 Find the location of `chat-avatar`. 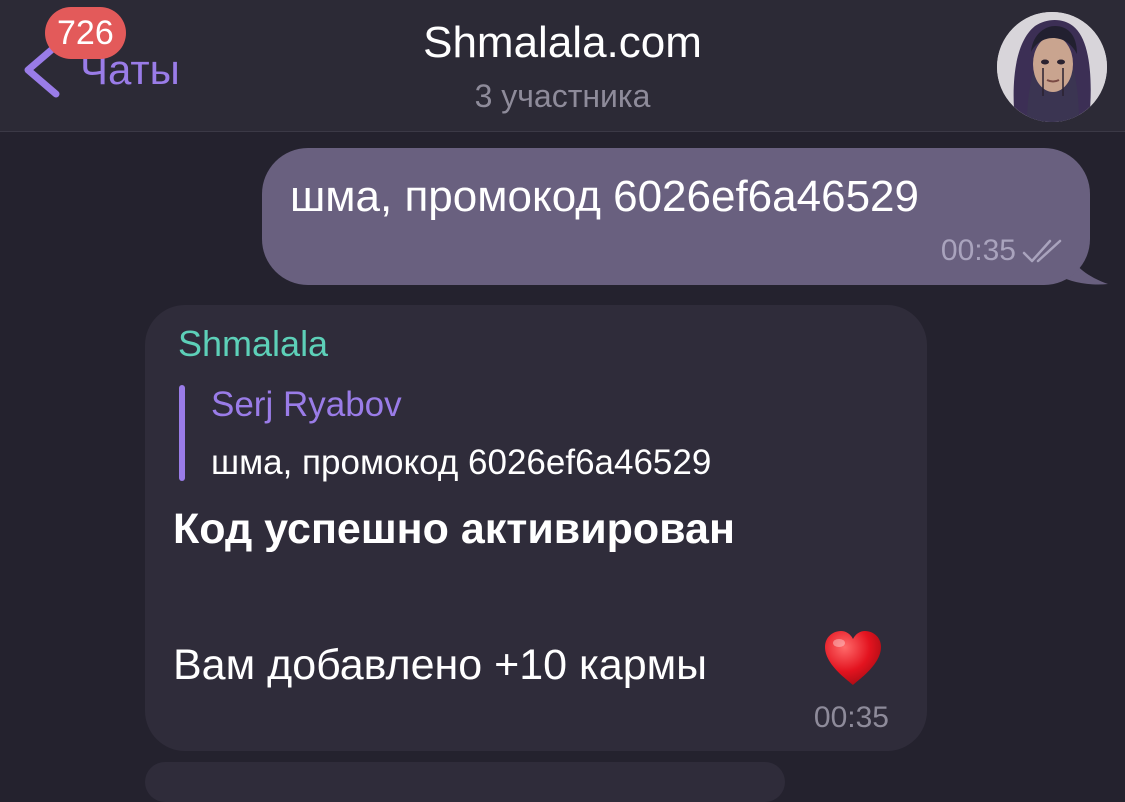

chat-avatar is located at coordinates (1052, 67).